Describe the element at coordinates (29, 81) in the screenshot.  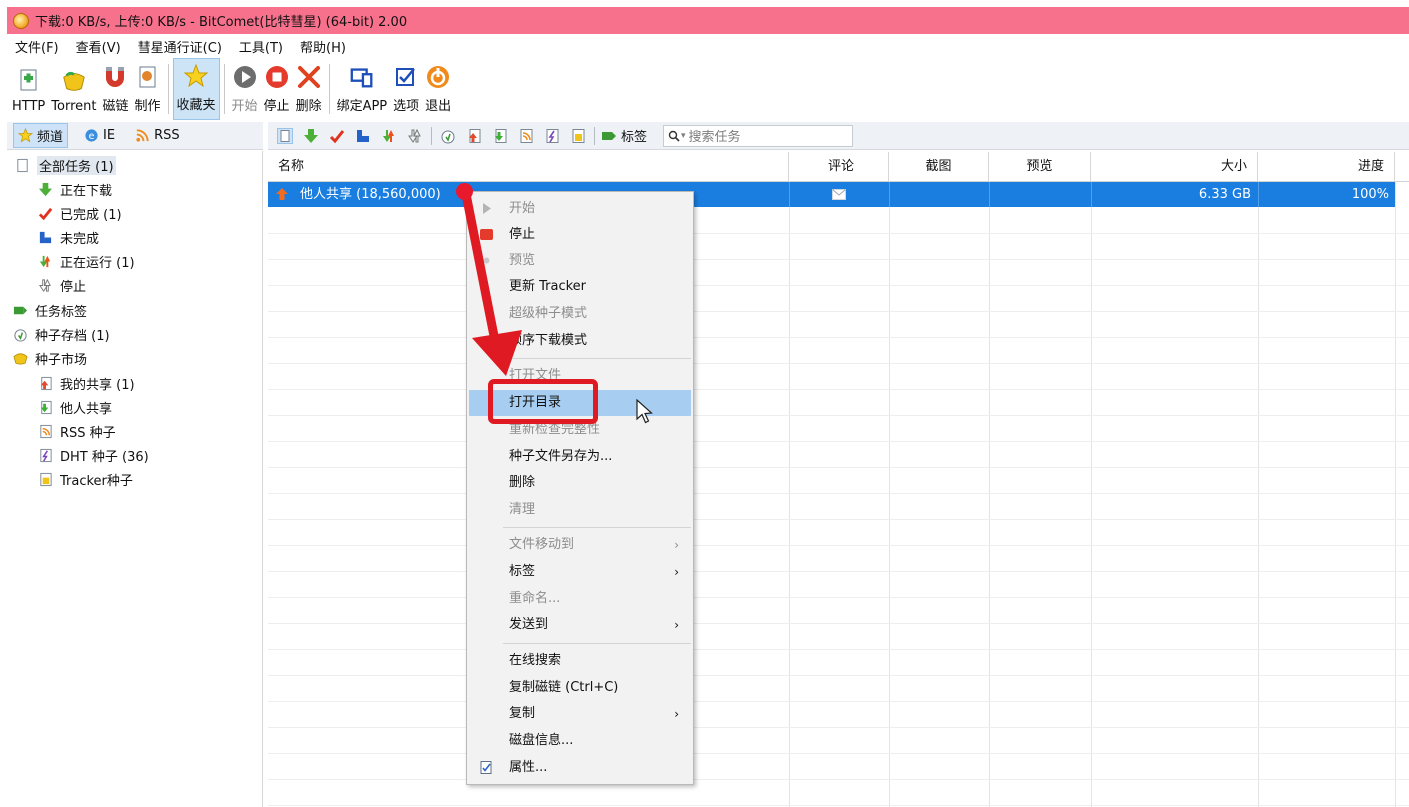
I see `add-http-icon` at that location.